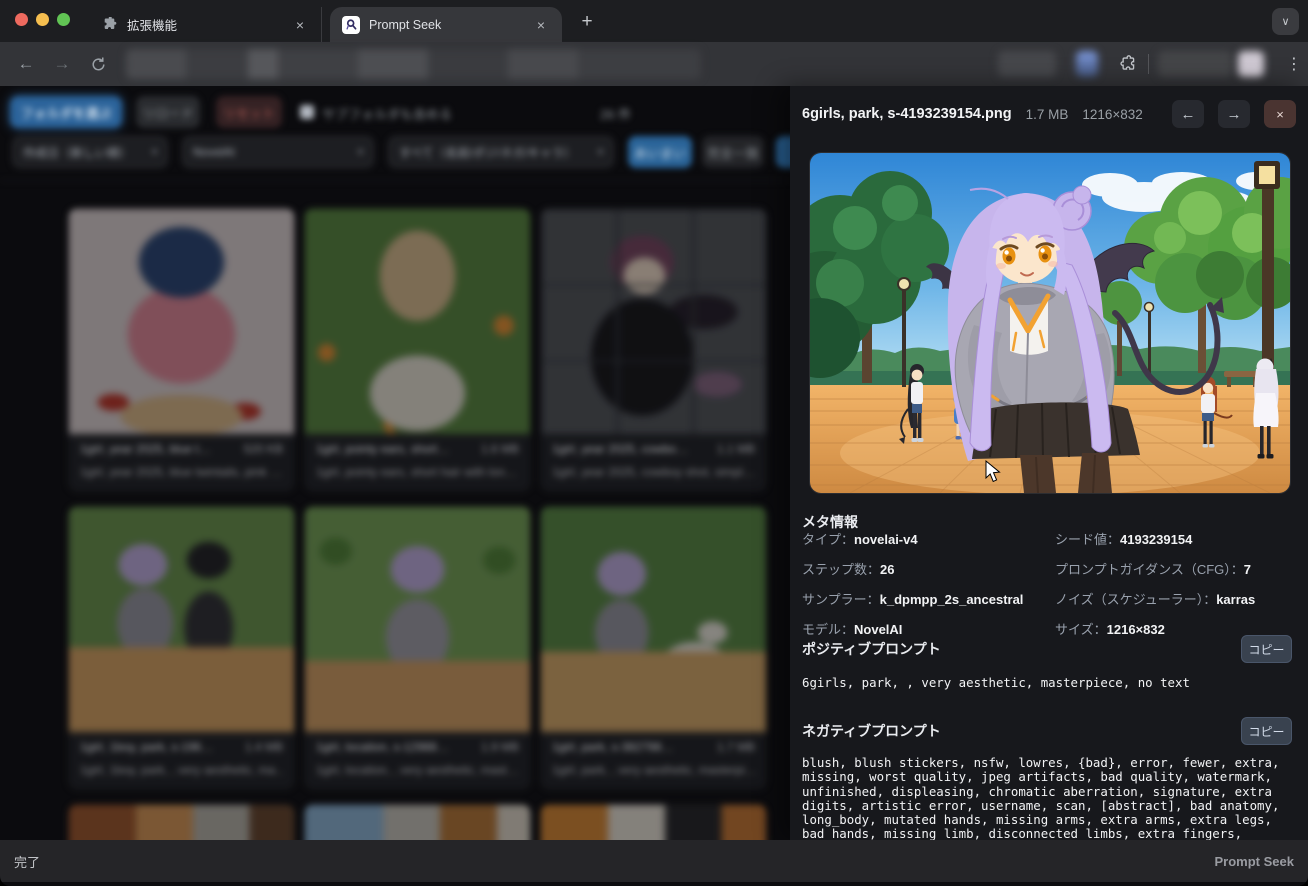  I want to click on macos-minimize-button, so click(42, 19).